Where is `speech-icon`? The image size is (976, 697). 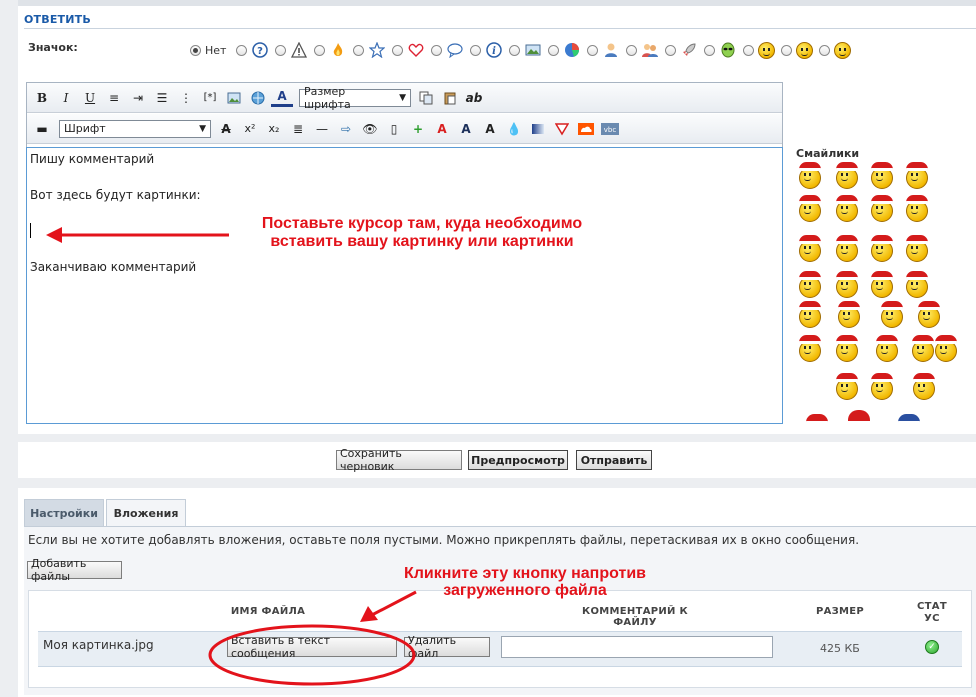
speech-icon is located at coordinates (455, 50).